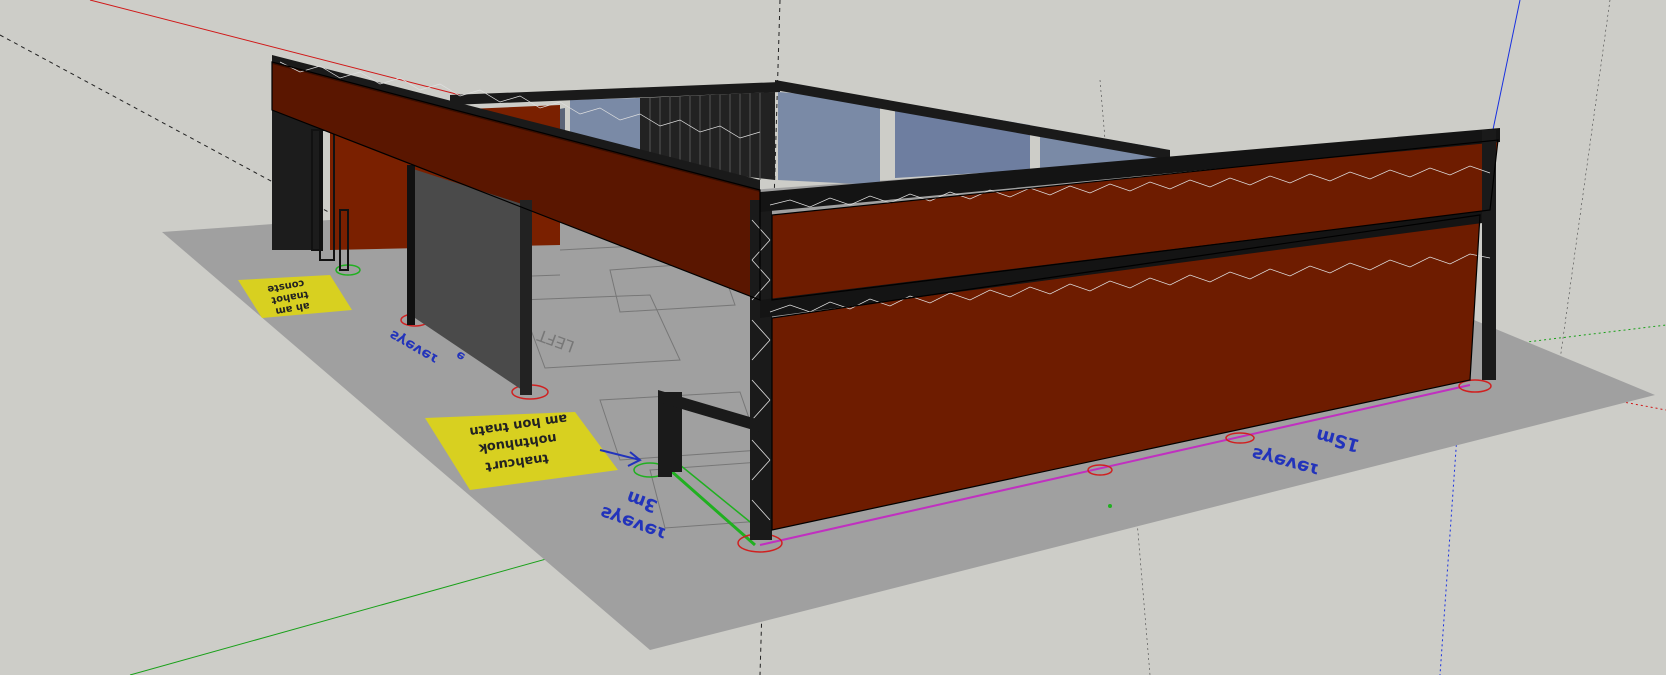 Image resolution: width=1666 pixels, height=675 pixels. Describe the element at coordinates (1585, 180) in the screenshot. I see `guide-line` at that location.